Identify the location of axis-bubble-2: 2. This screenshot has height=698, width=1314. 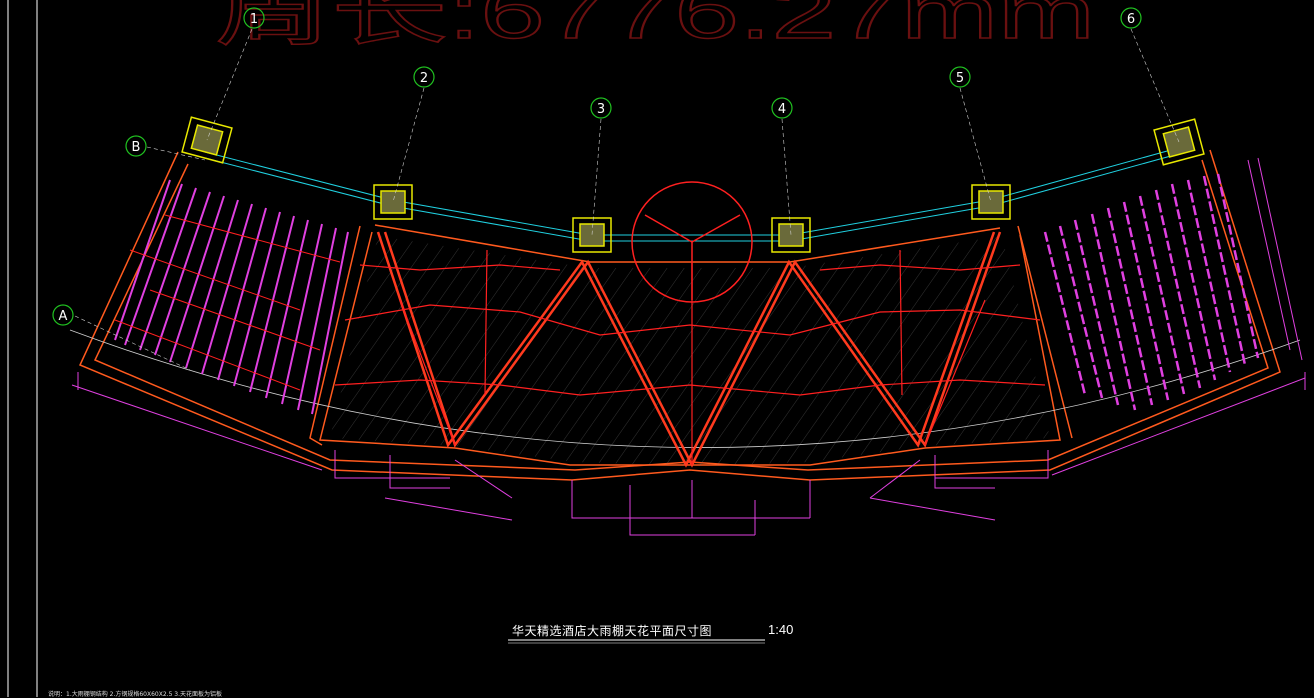
(424, 77).